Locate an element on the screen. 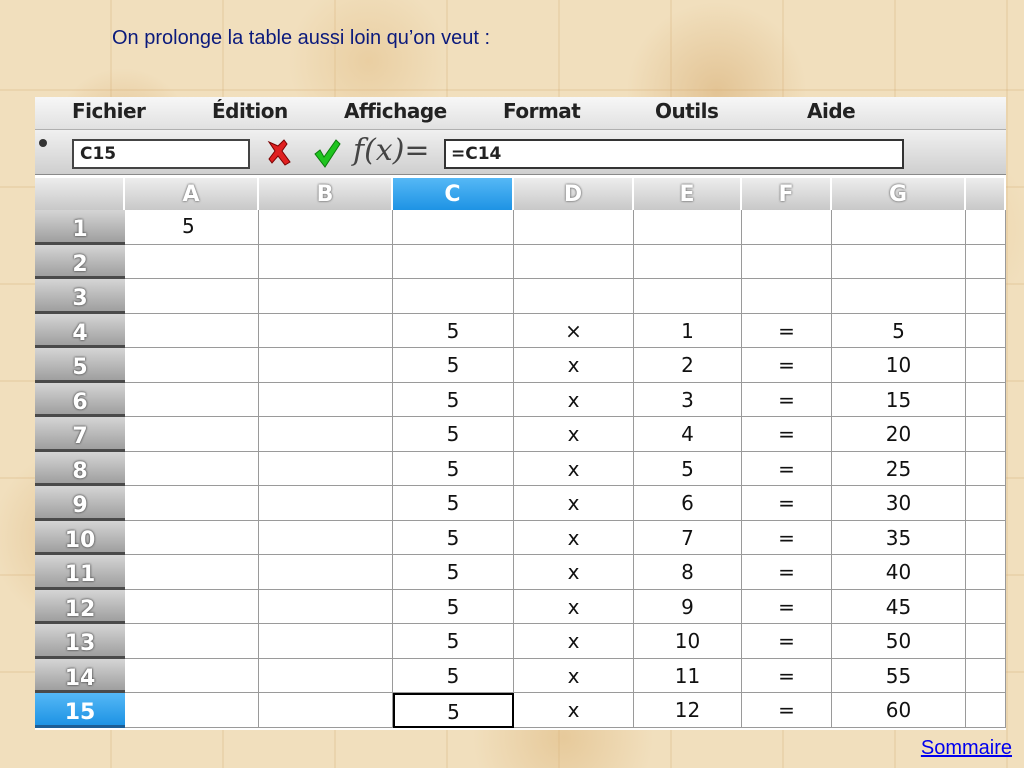 This screenshot has width=1024, height=768. cell-f8: = is located at coordinates (787, 468).